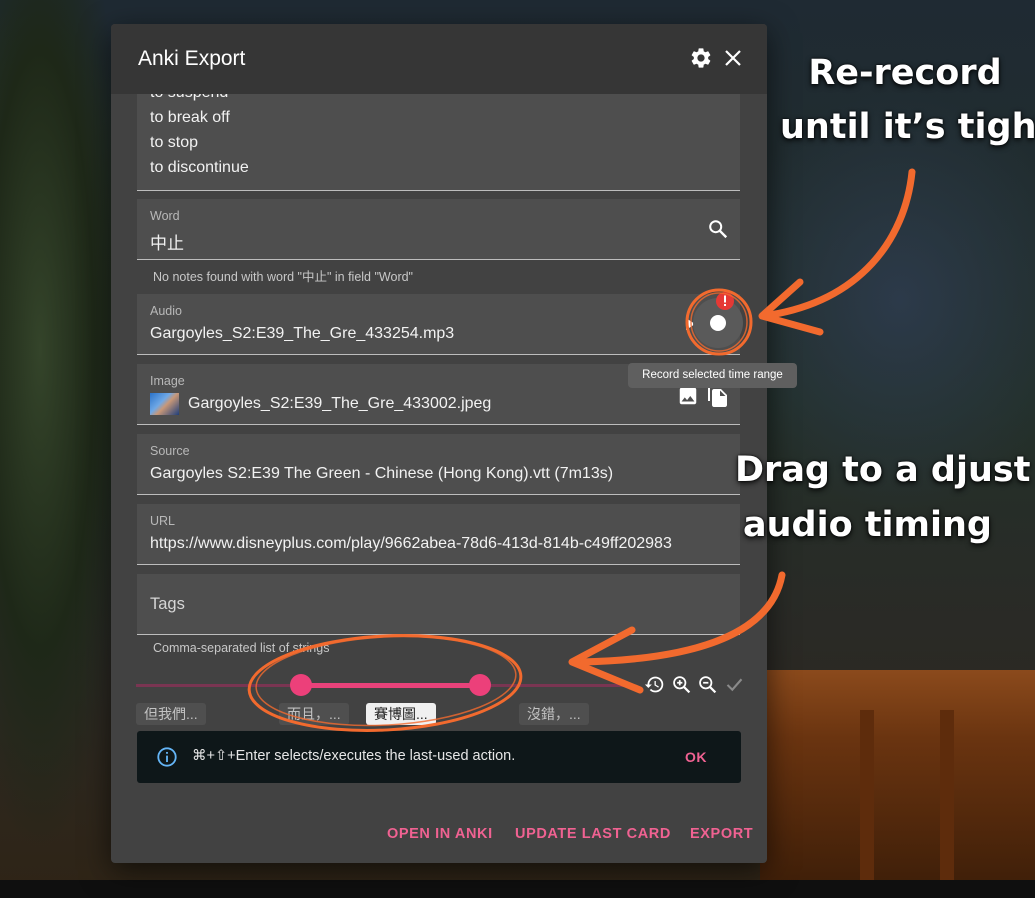 The height and width of the screenshot is (898, 1035). Describe the element at coordinates (174, 142) in the screenshot. I see `definition-line: to stop` at that location.